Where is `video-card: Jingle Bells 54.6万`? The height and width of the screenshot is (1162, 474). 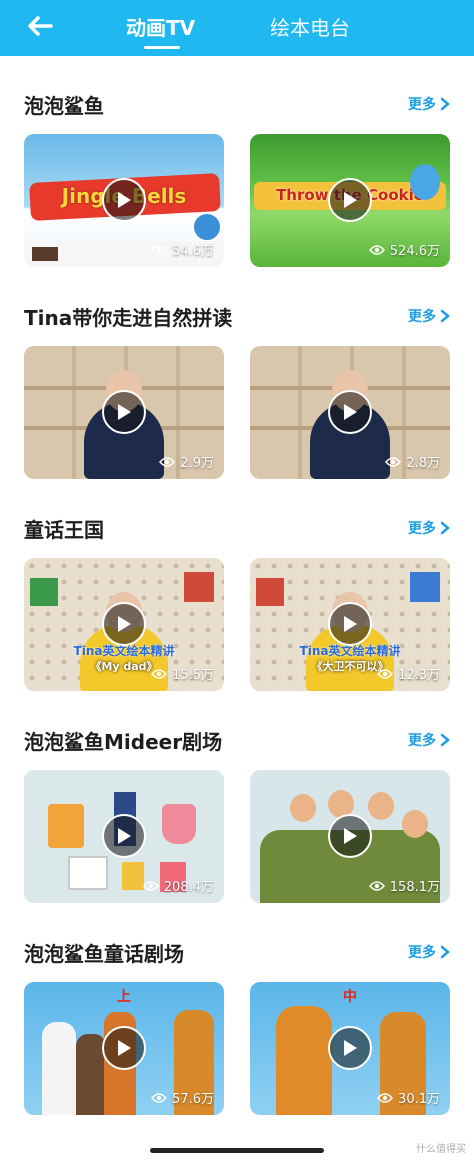 video-card: Jingle Bells 54.6万 is located at coordinates (124, 200).